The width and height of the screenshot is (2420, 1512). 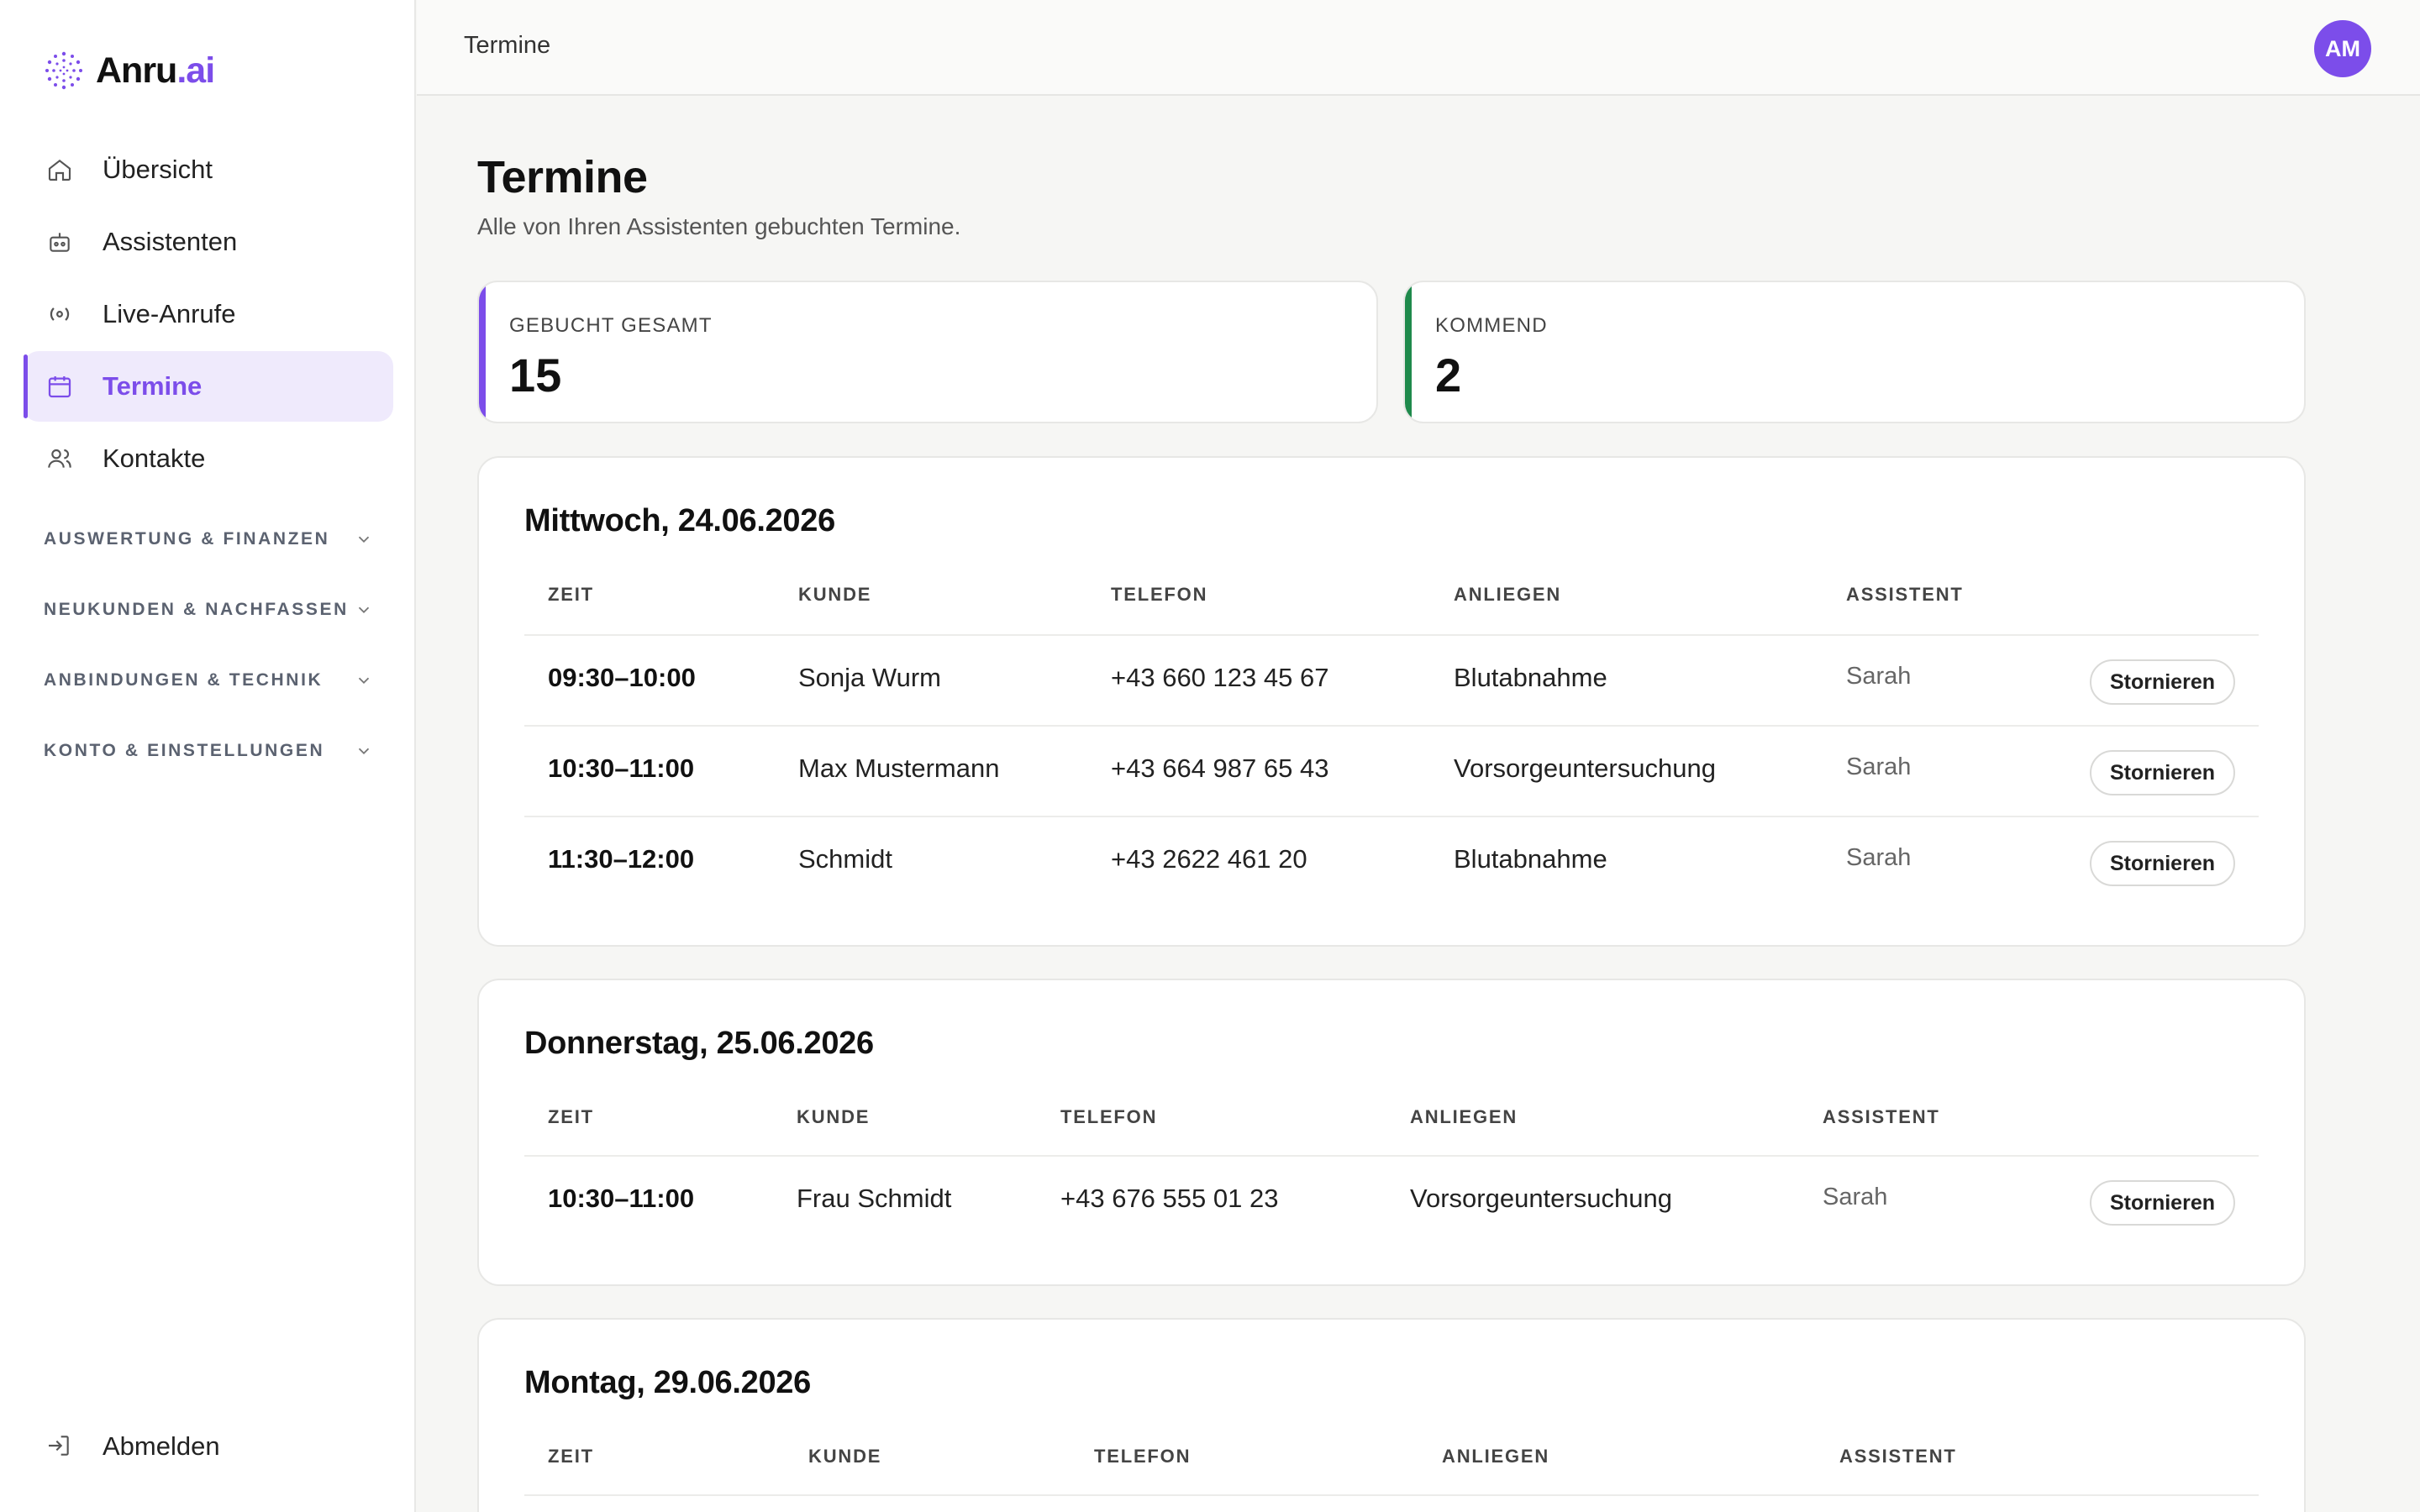 I want to click on home-icon, so click(x=60, y=169).